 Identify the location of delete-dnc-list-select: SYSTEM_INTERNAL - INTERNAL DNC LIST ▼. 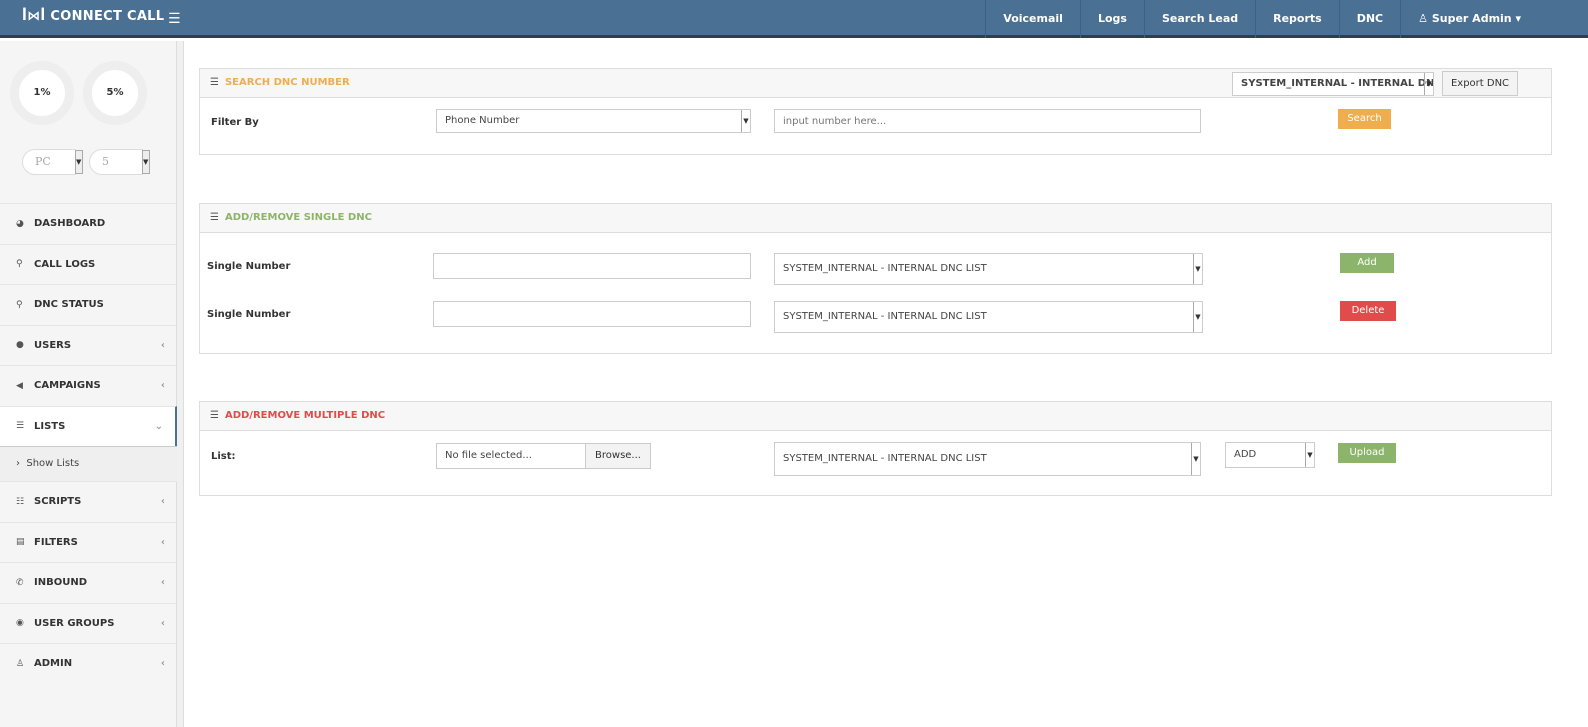
(988, 317).